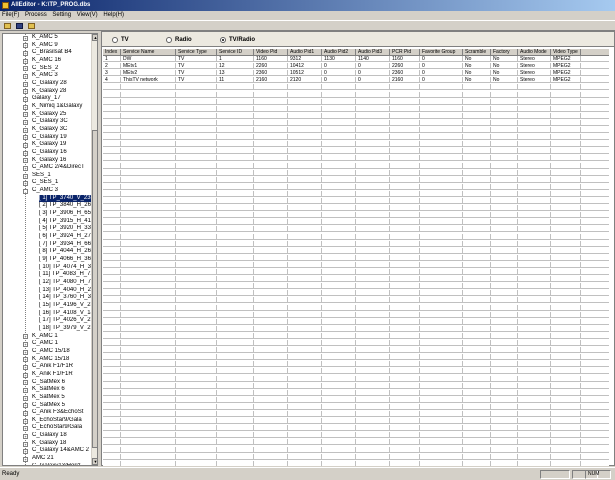 Image resolution: width=615 pixels, height=480 pixels. Describe the element at coordinates (10, 15) in the screenshot. I see `menu-file: File(F)` at that location.